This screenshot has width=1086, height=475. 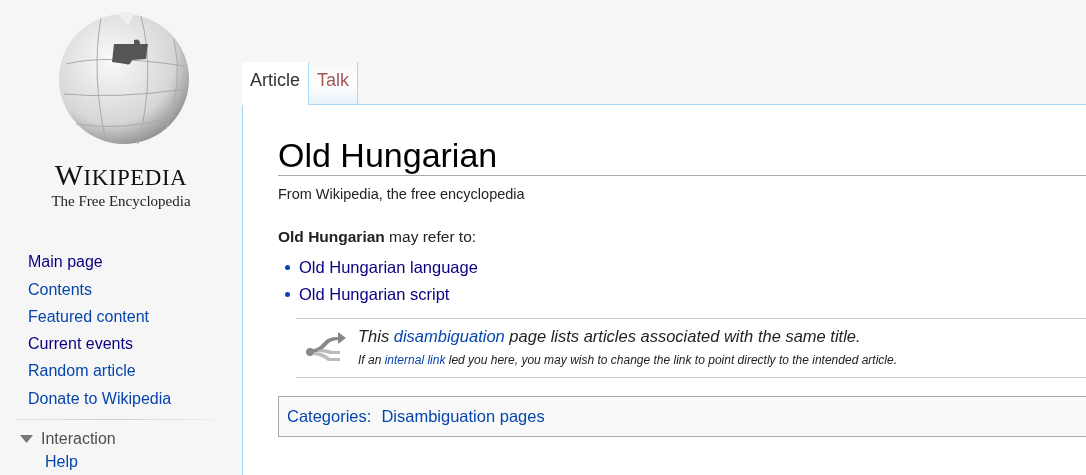 I want to click on page-tab: Article, so click(x=275, y=83).